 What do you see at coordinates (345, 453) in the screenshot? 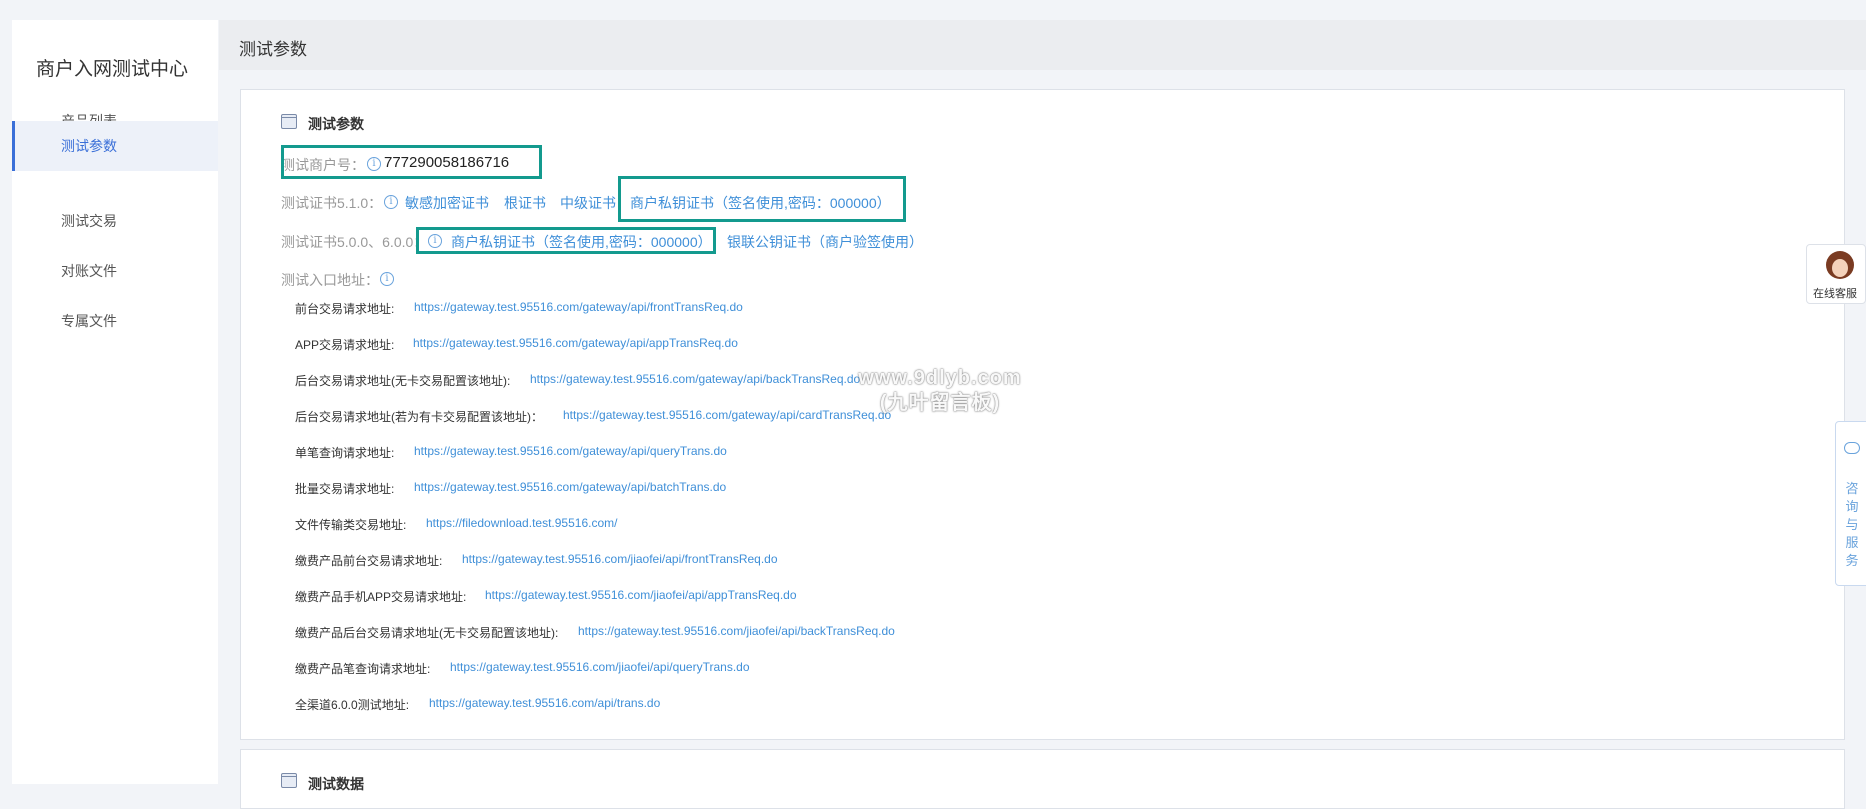
I see `endpoint-label: 单笔查询请求地址:` at bounding box center [345, 453].